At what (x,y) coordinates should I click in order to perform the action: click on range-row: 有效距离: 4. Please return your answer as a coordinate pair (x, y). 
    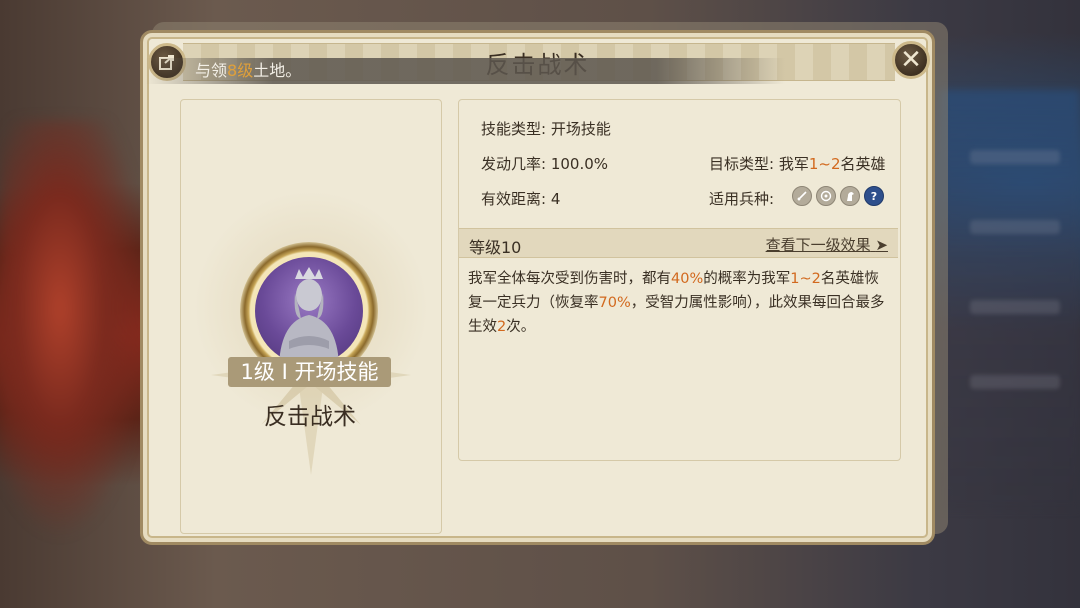
    Looking at the image, I should click on (520, 198).